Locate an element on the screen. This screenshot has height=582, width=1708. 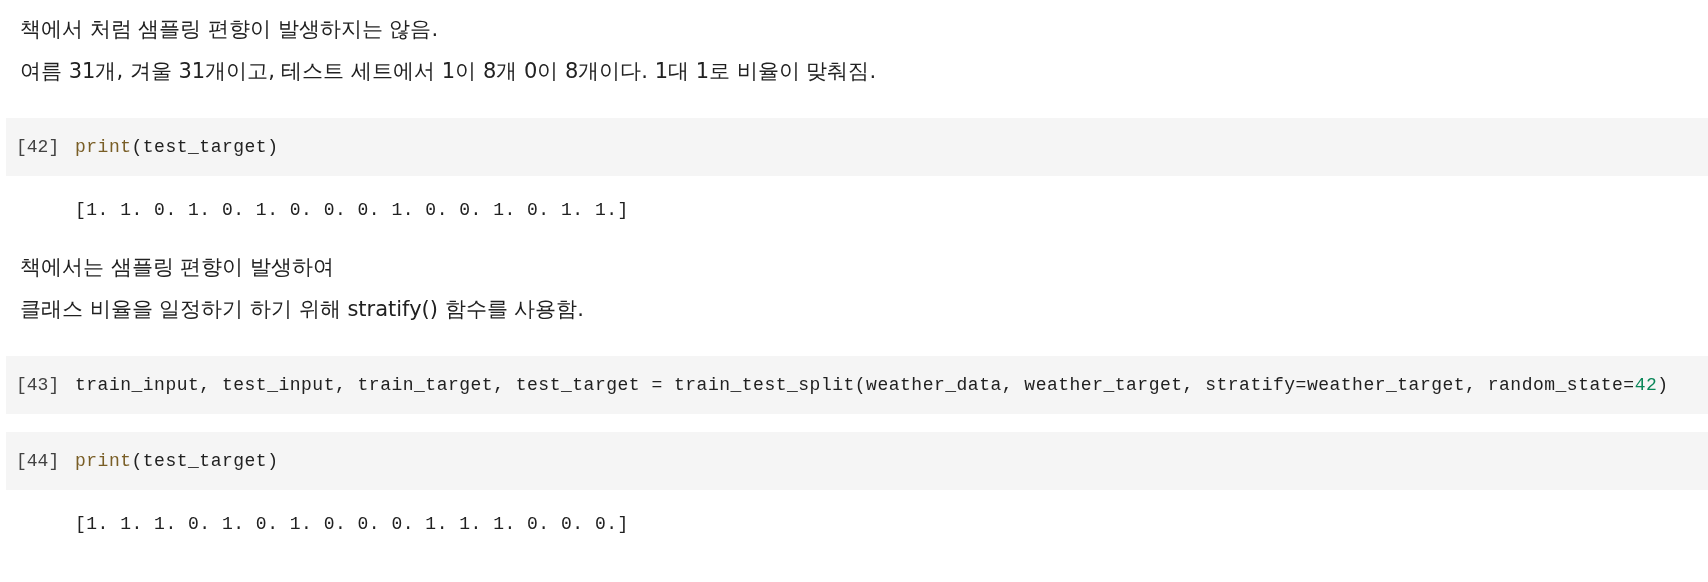
code-cell: [42] print(test_target) is located at coordinates (857, 147).